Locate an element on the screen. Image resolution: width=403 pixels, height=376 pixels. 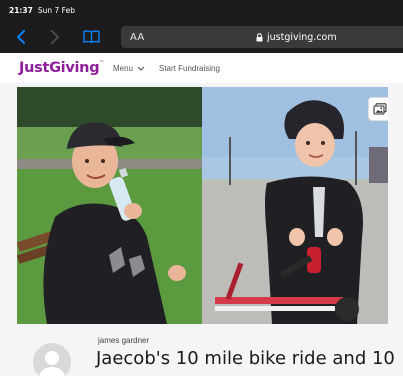
menu-button: Menu is located at coordinates (129, 68).